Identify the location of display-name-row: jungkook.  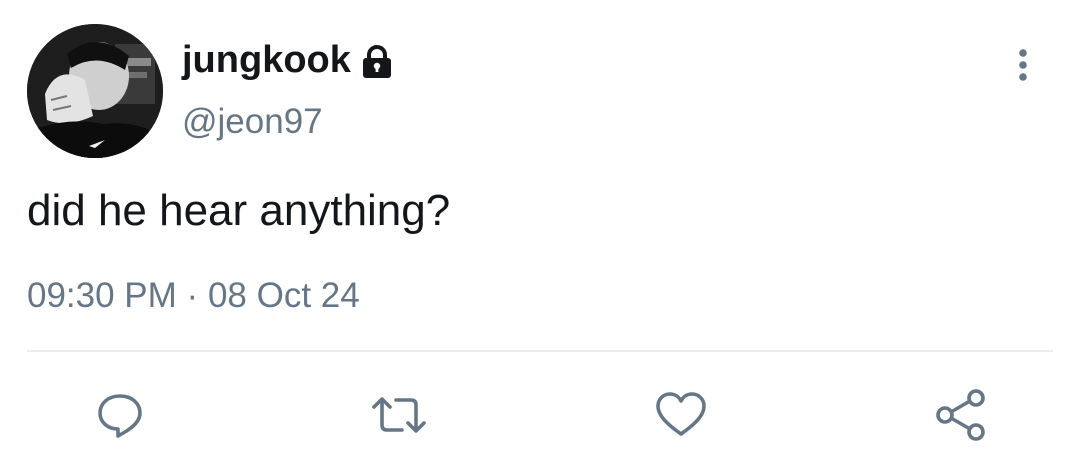
(287, 60).